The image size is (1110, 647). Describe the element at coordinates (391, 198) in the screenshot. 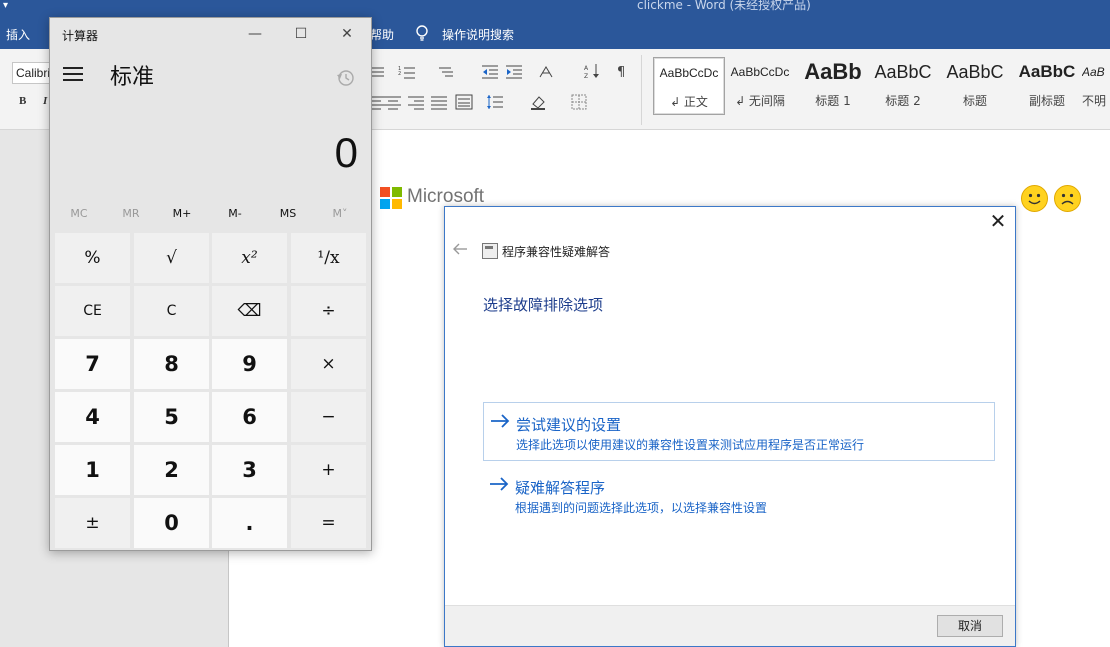

I see `microsoft-logo-icon` at that location.